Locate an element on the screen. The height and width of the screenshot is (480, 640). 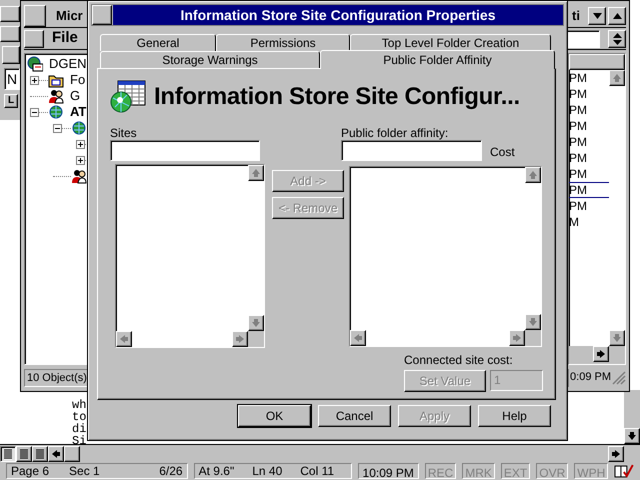
dialog-button: Cancel is located at coordinates (354, 416).